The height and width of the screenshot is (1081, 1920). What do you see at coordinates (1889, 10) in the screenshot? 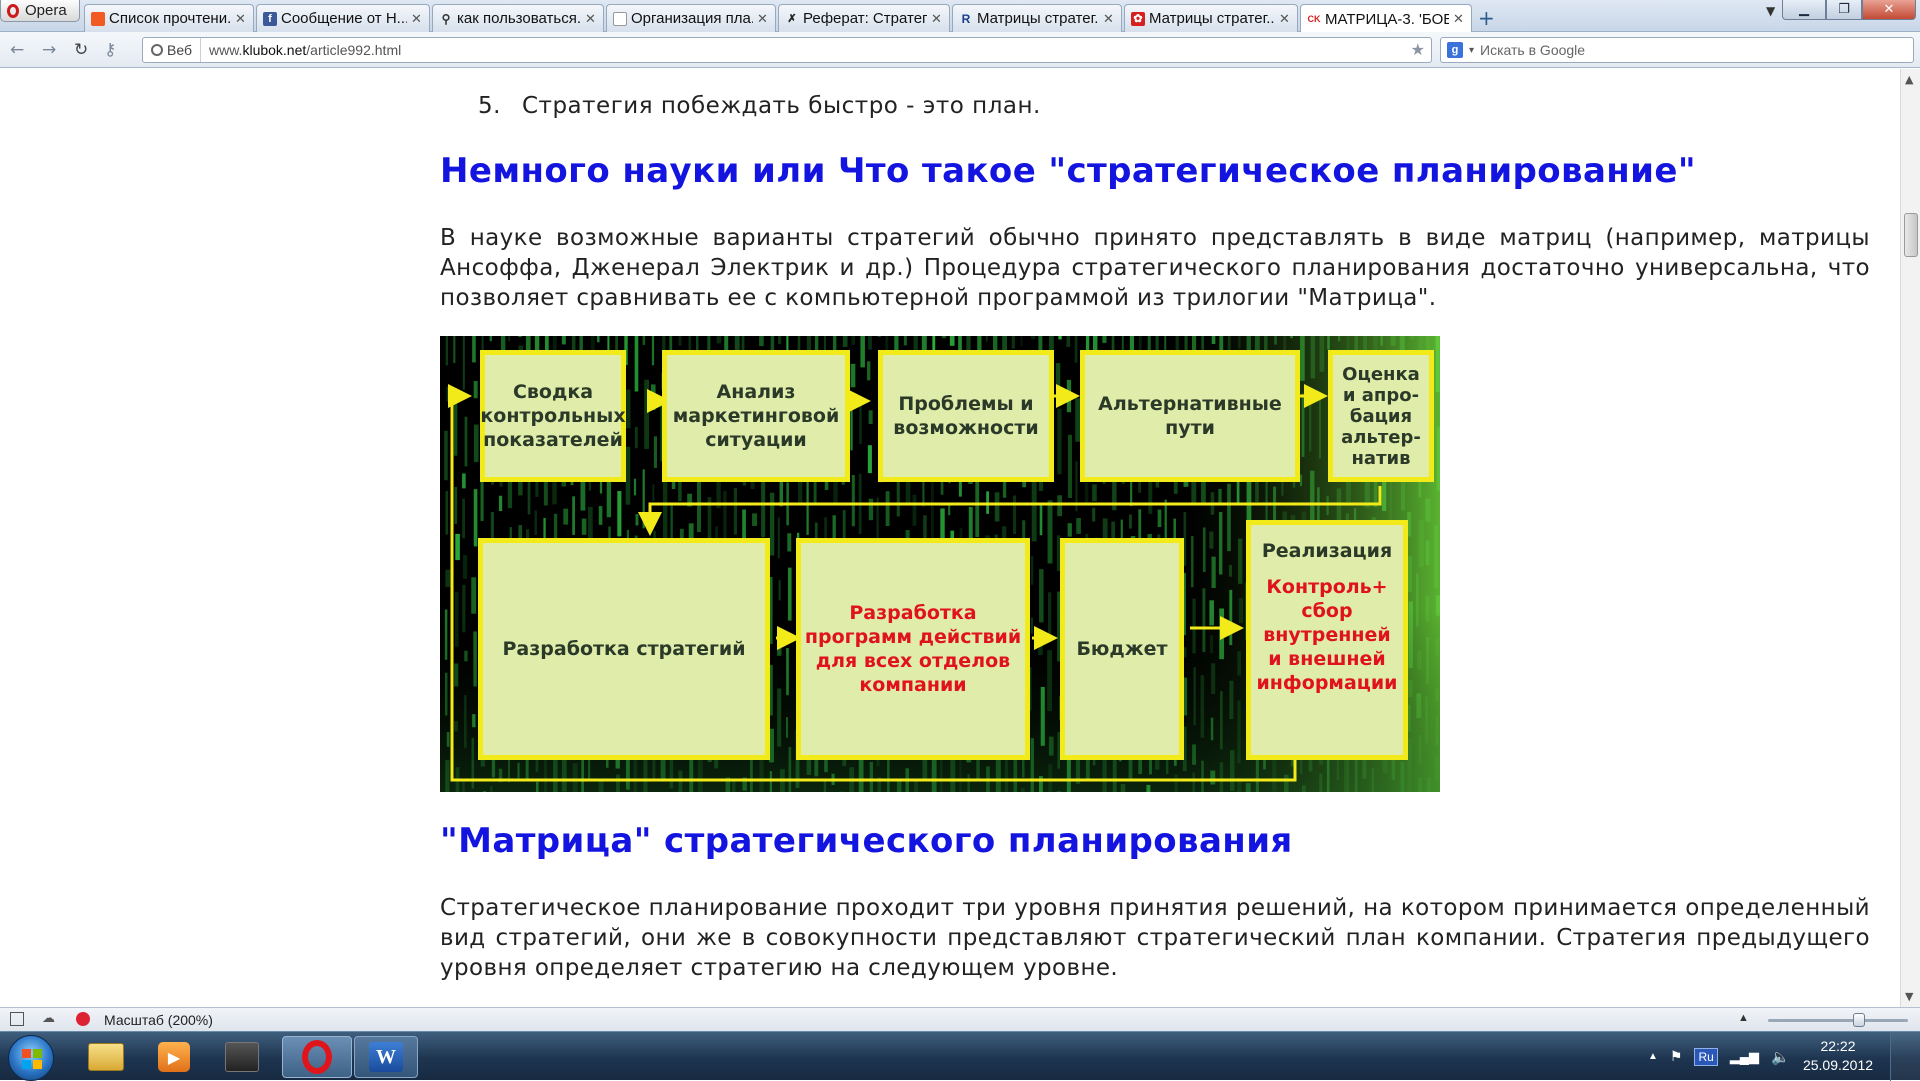
I see `close-window-button: ✕` at bounding box center [1889, 10].